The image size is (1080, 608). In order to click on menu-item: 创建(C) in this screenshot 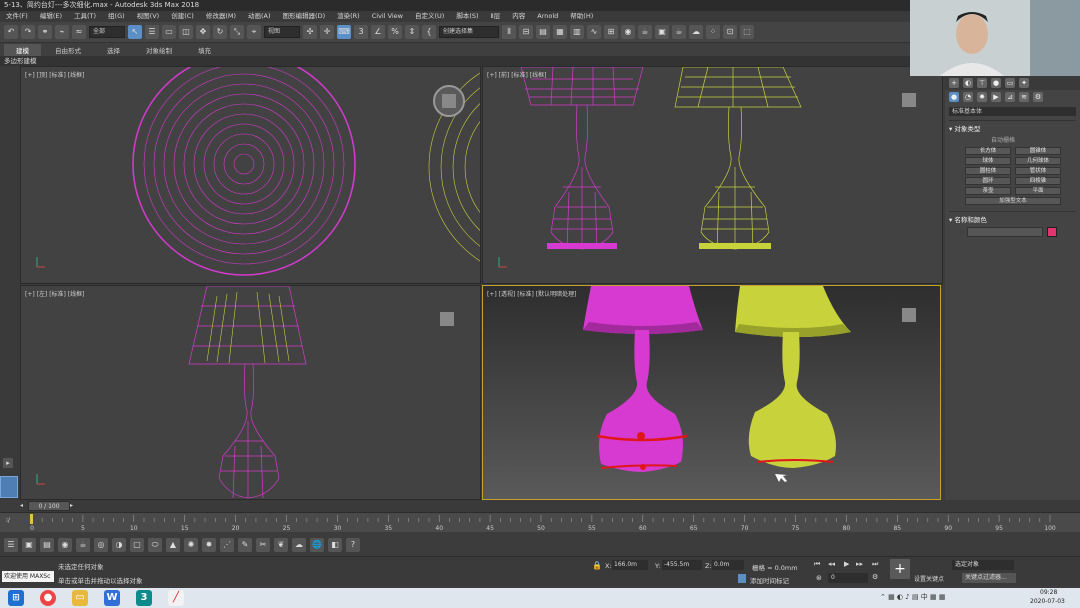, I will do `click(182, 16)`.